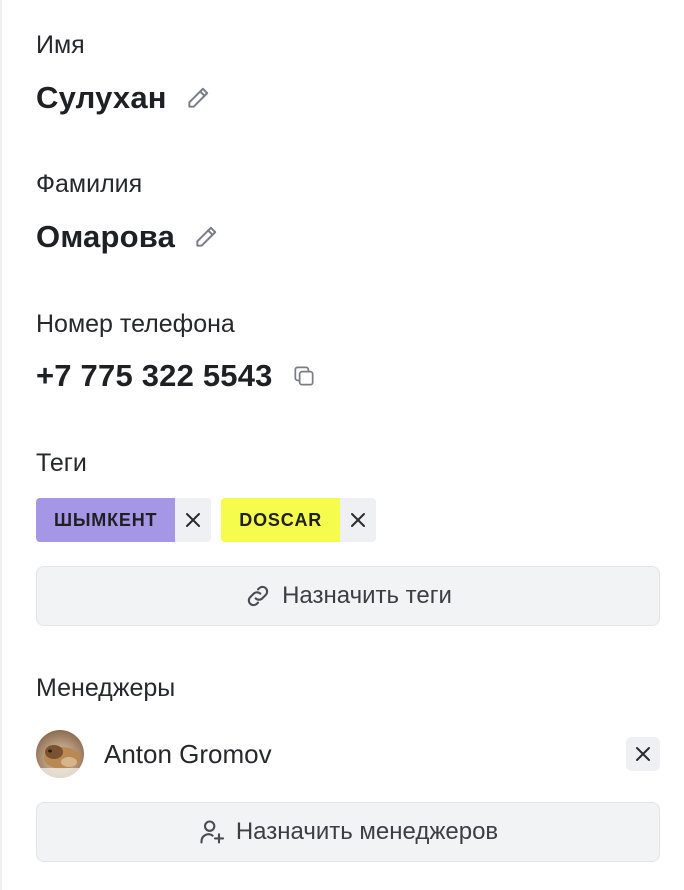  I want to click on tags-label: Теги, so click(61, 463).